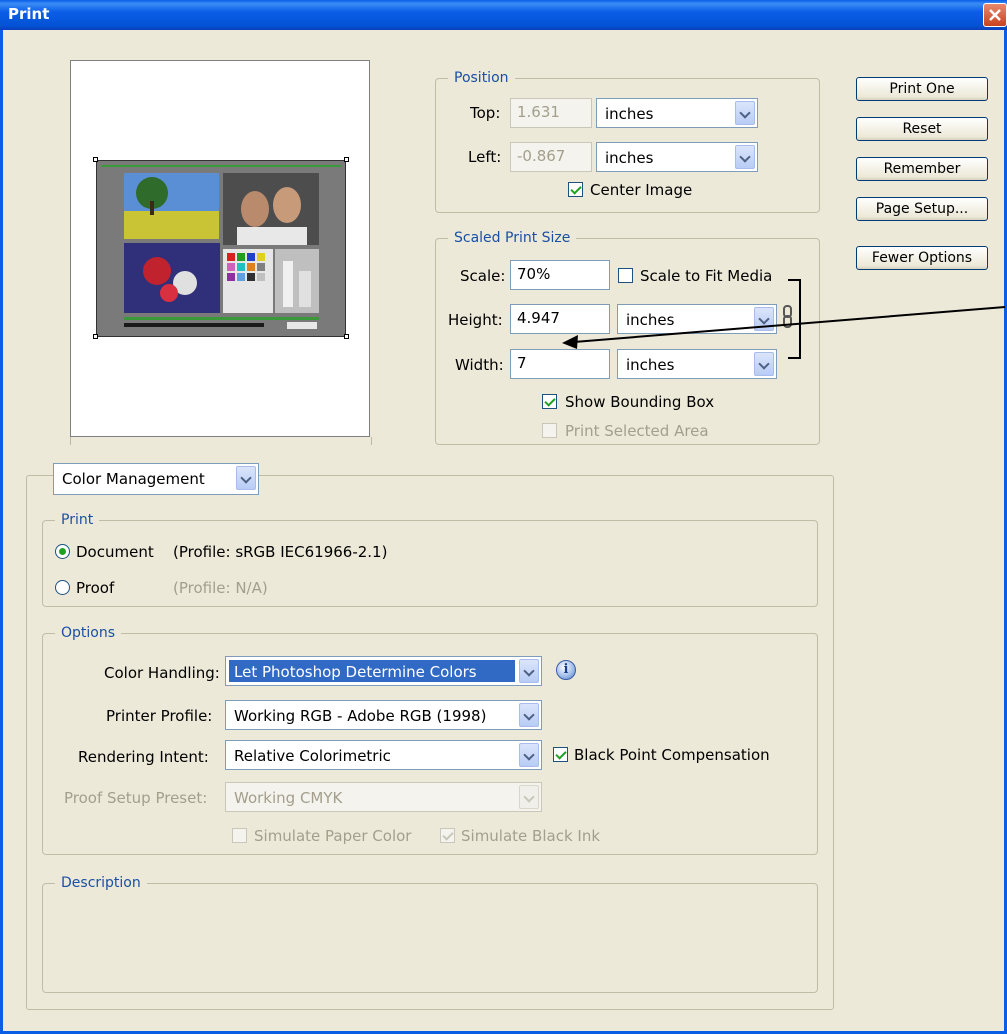  Describe the element at coordinates (784, 327) in the screenshot. I see `annotation-arrow` at that location.